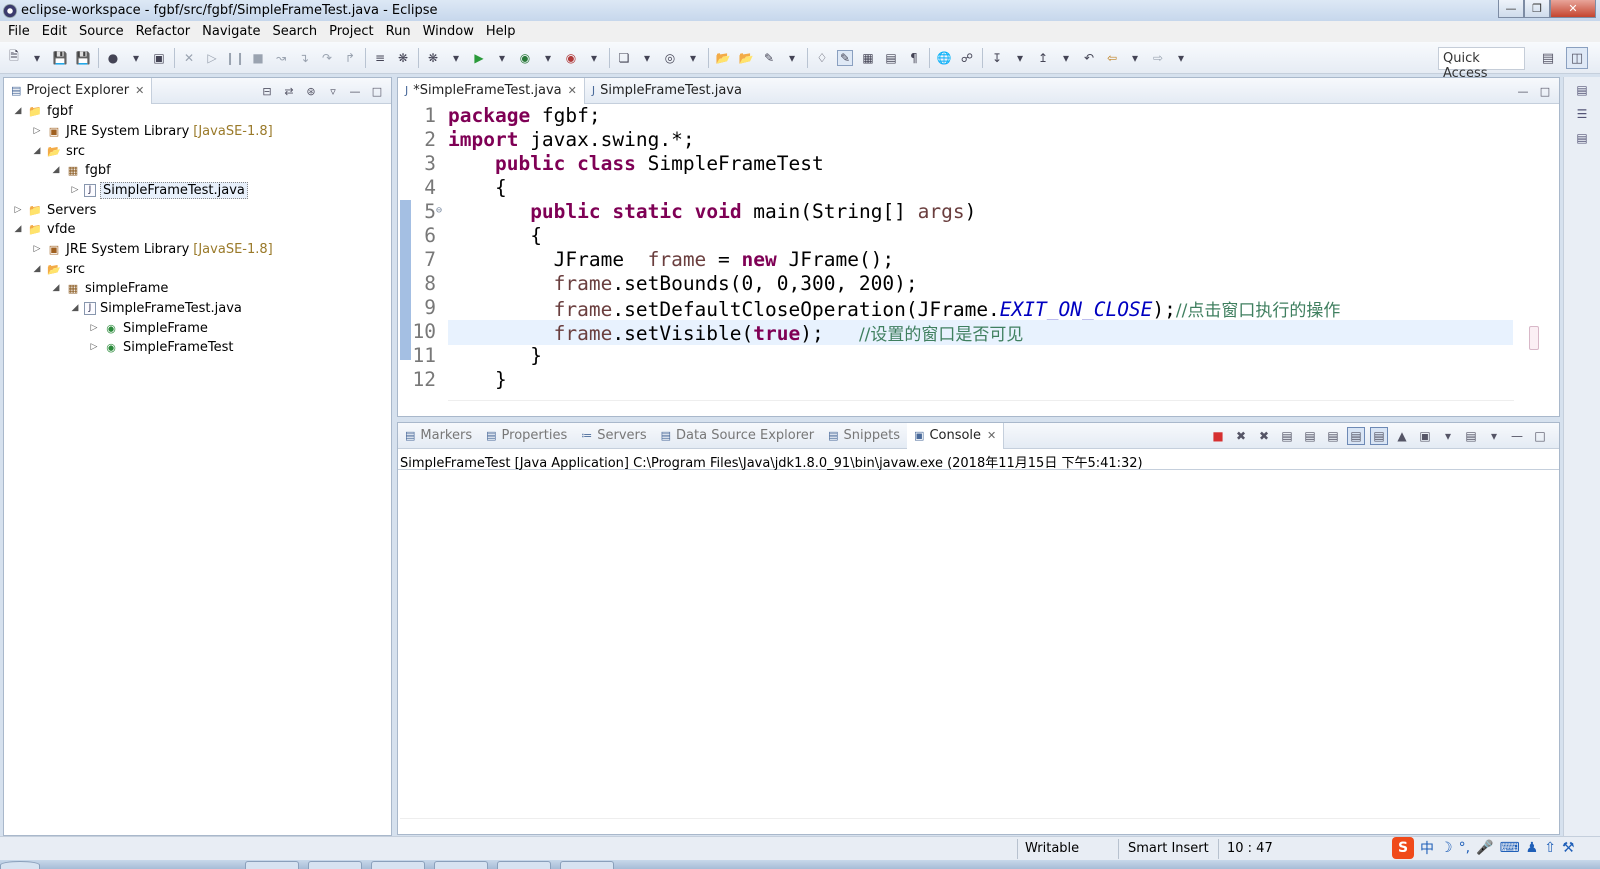 The width and height of the screenshot is (1600, 869). What do you see at coordinates (1532, 848) in the screenshot?
I see `user-icon: ♟` at bounding box center [1532, 848].